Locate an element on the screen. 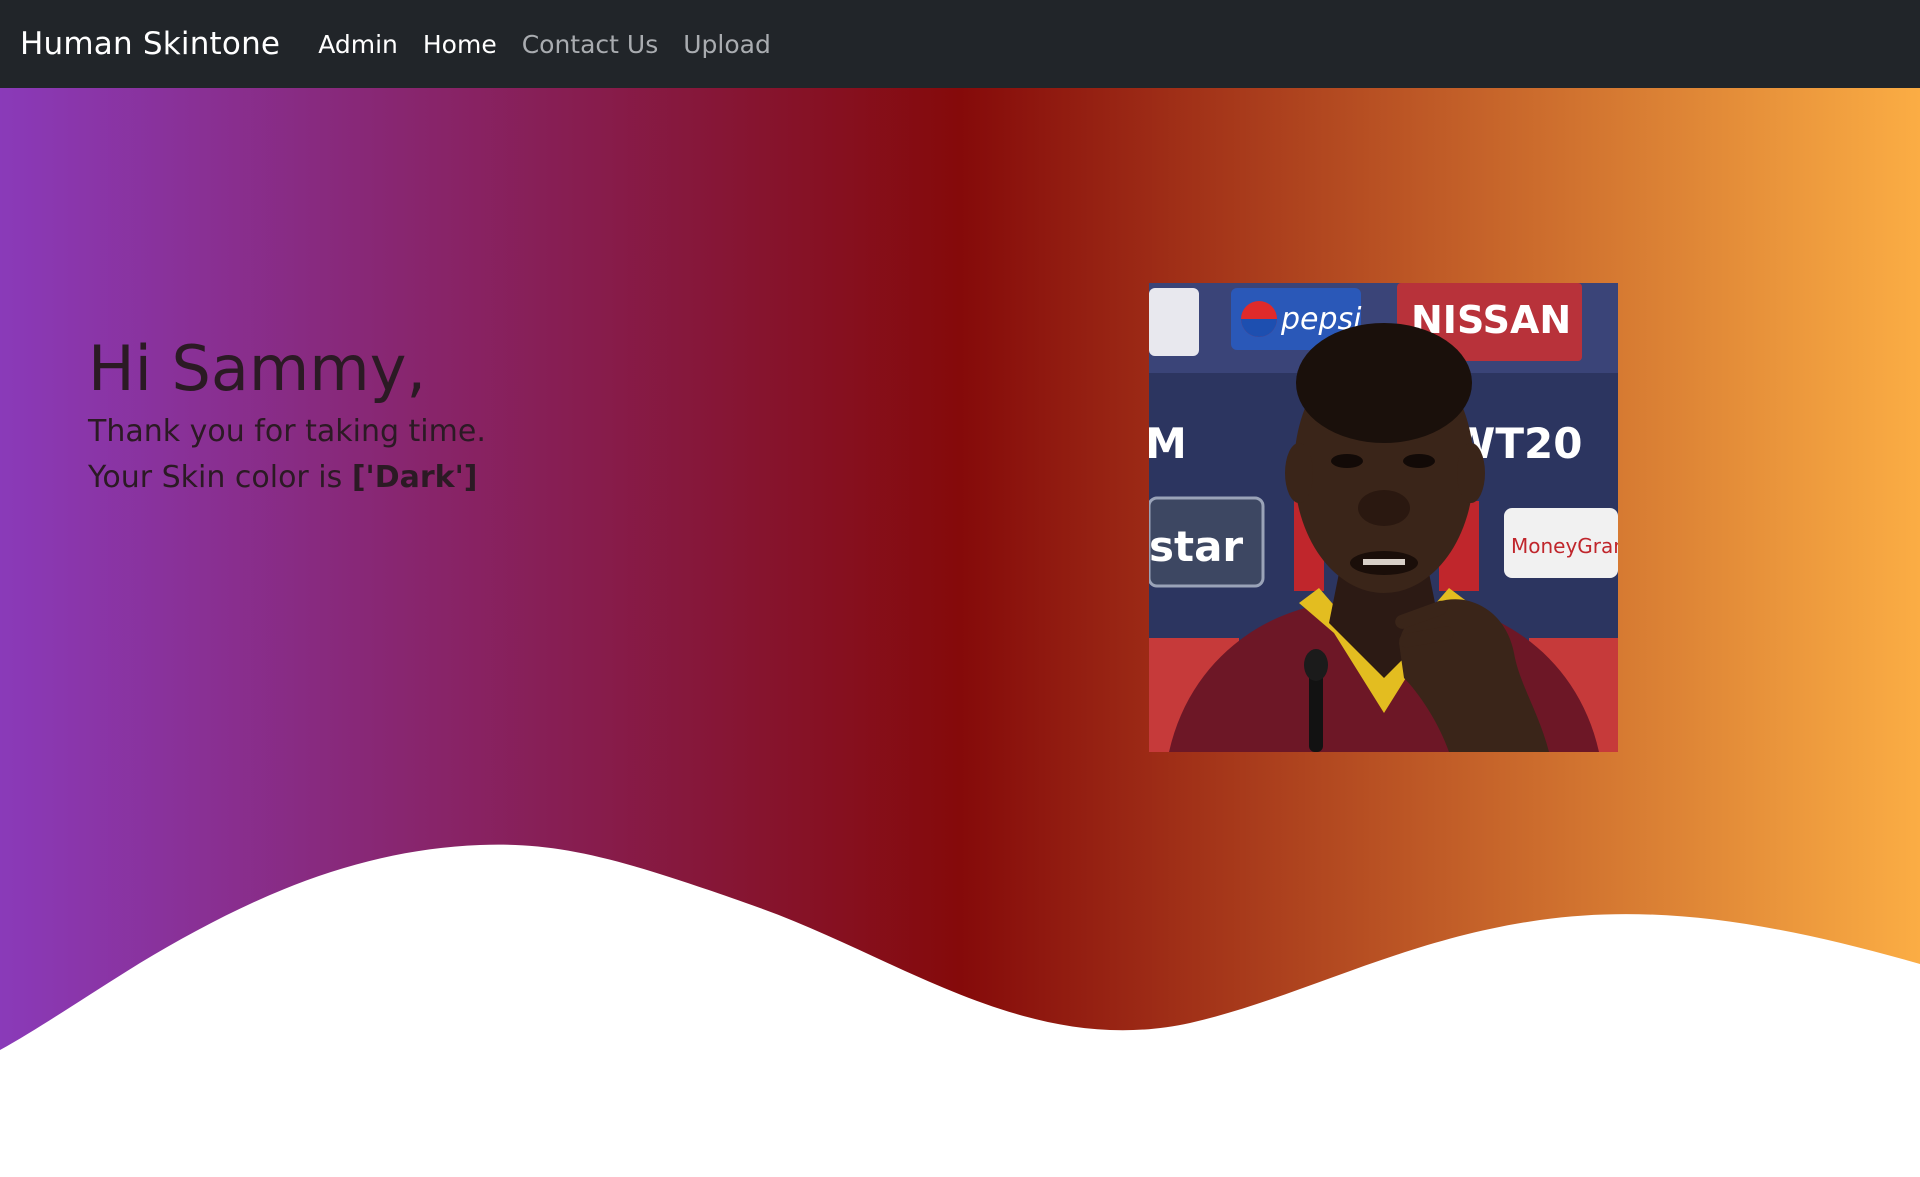  nav-link-admin: Admin is located at coordinates (358, 44).